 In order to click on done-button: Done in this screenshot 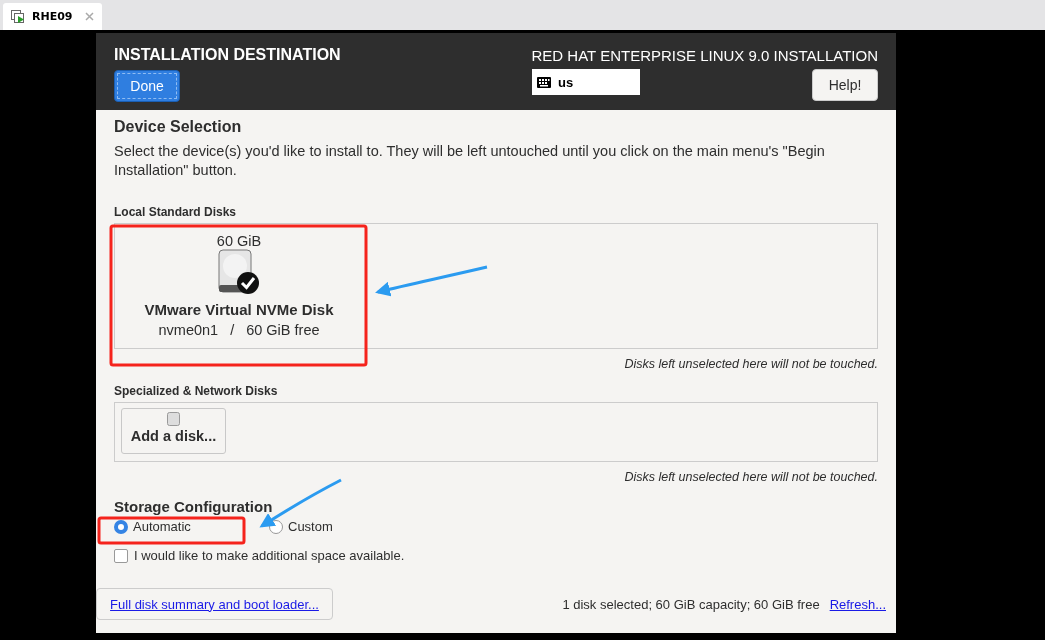, I will do `click(147, 86)`.